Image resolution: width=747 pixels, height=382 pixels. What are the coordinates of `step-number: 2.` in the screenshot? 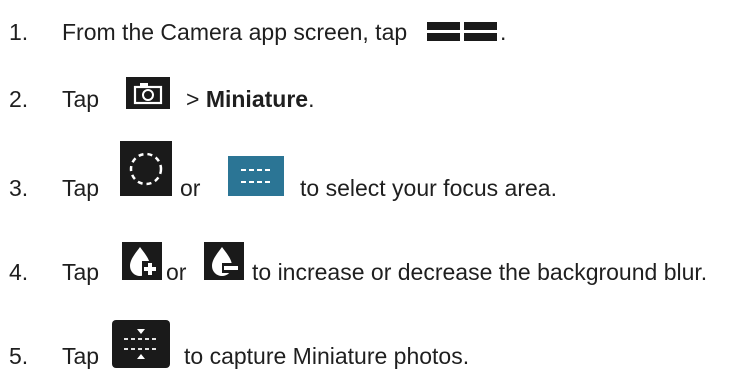 It's located at (19, 99).